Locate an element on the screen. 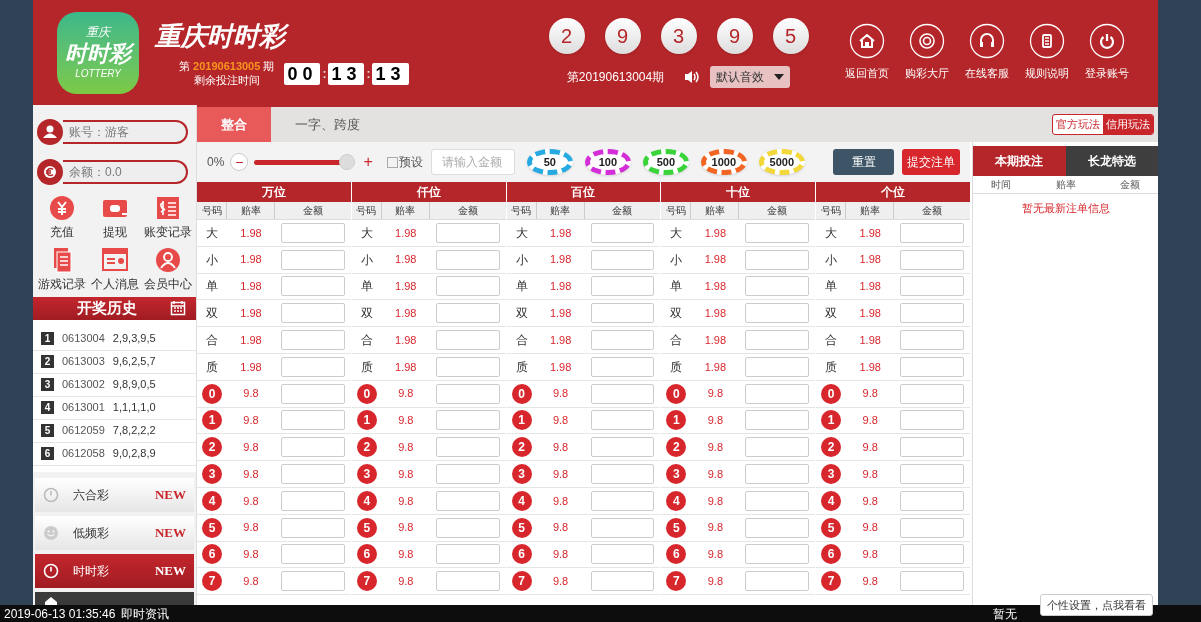  chip-button: 500 is located at coordinates (665, 162).